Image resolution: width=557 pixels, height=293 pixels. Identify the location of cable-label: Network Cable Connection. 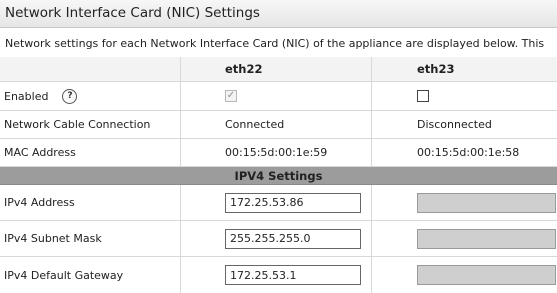
(90, 124).